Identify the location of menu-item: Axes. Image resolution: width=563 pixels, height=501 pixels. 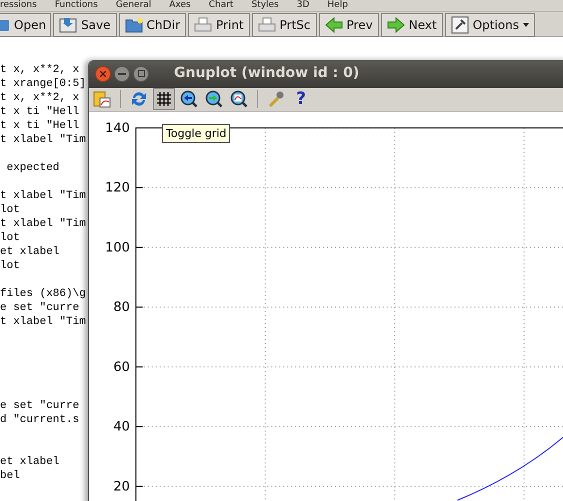
(180, 5).